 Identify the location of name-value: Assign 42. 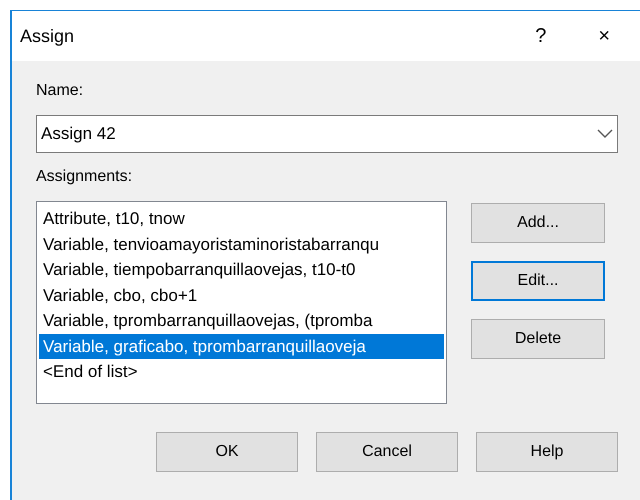
(319, 134).